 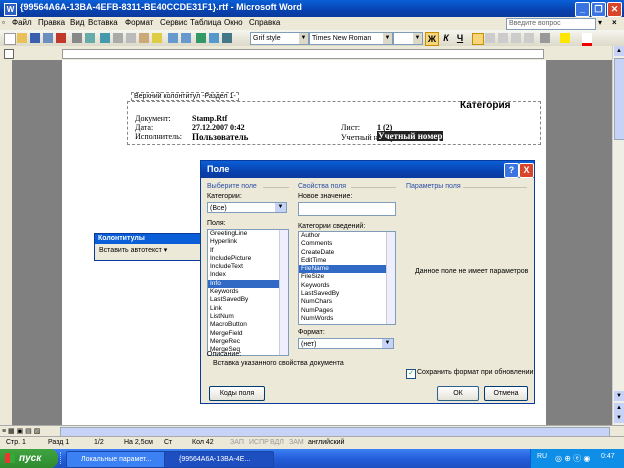 I want to click on scroll-down-icon: ▼, so click(x=619, y=396).